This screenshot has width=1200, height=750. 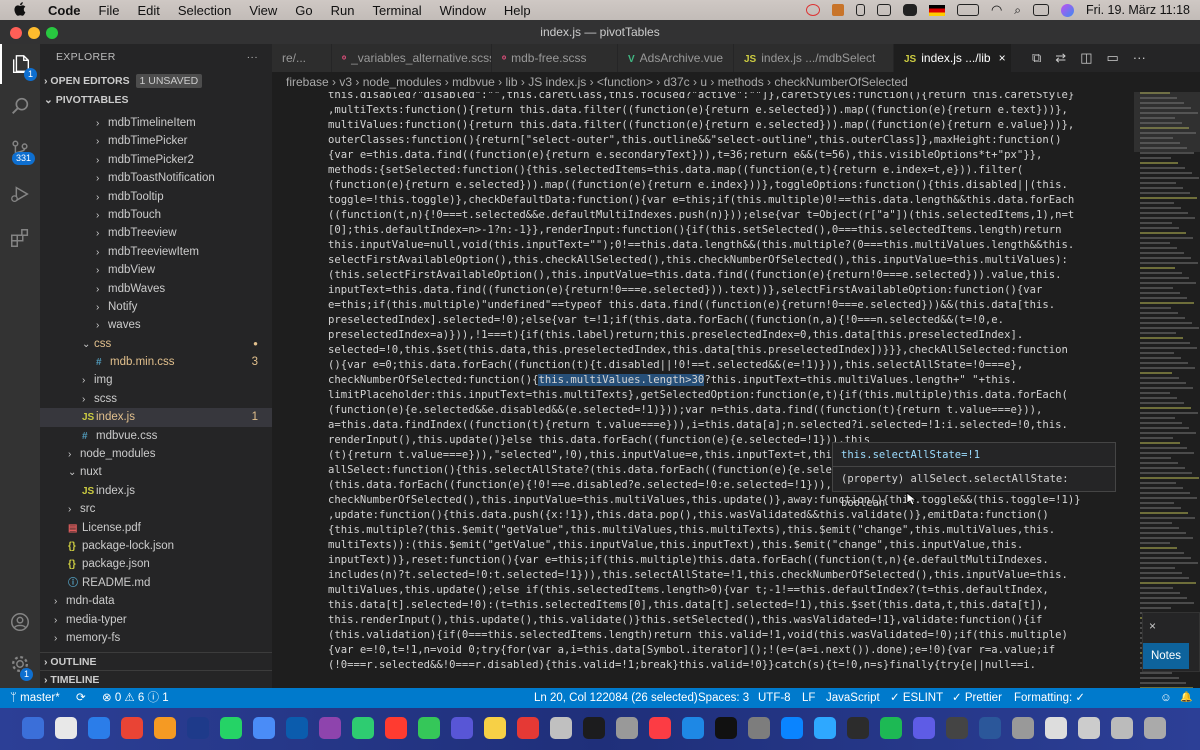 What do you see at coordinates (808, 698) in the screenshot?
I see `eol-status: LF` at bounding box center [808, 698].